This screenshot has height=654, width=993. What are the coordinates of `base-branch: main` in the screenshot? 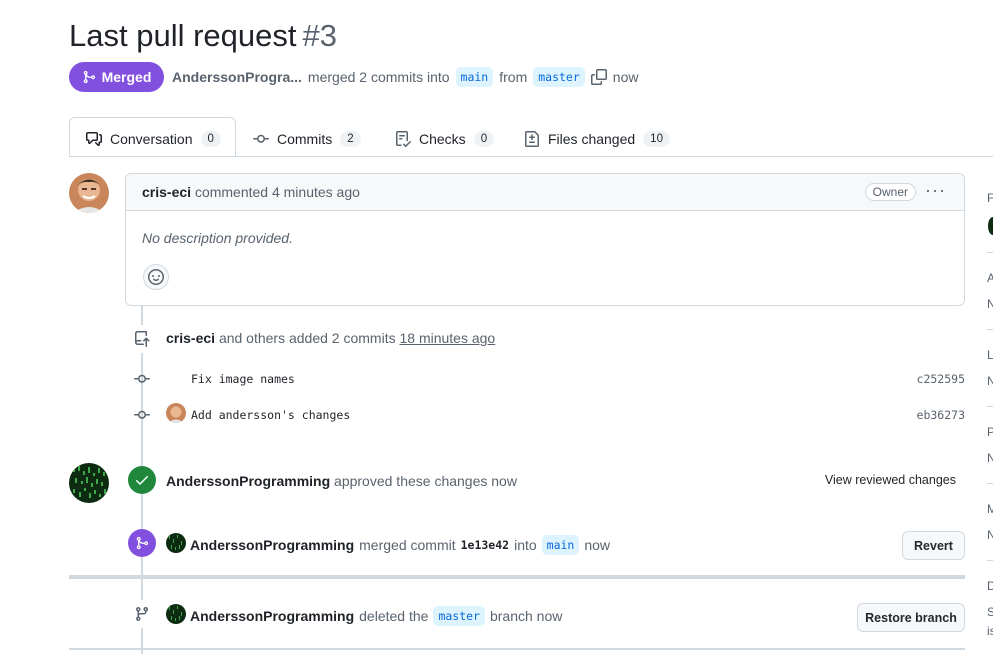 It's located at (474, 77).